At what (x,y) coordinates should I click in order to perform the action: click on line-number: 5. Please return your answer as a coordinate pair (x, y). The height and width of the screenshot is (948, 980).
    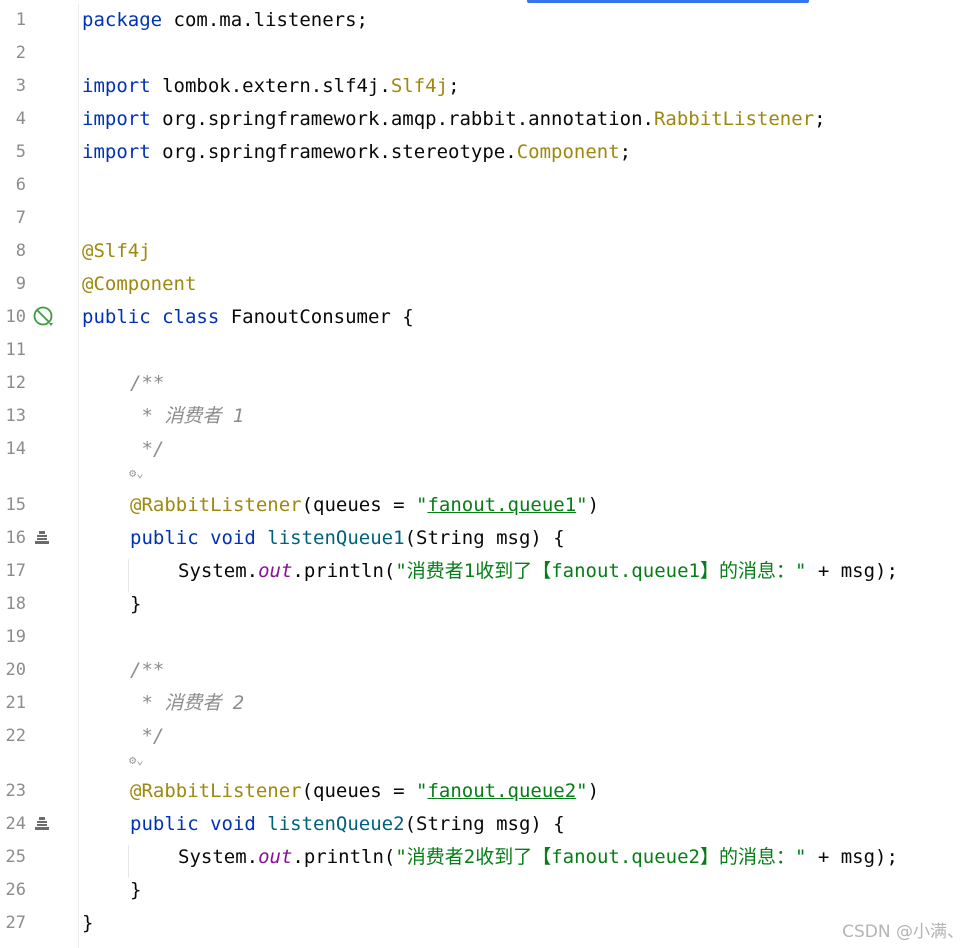
    Looking at the image, I should click on (20, 152).